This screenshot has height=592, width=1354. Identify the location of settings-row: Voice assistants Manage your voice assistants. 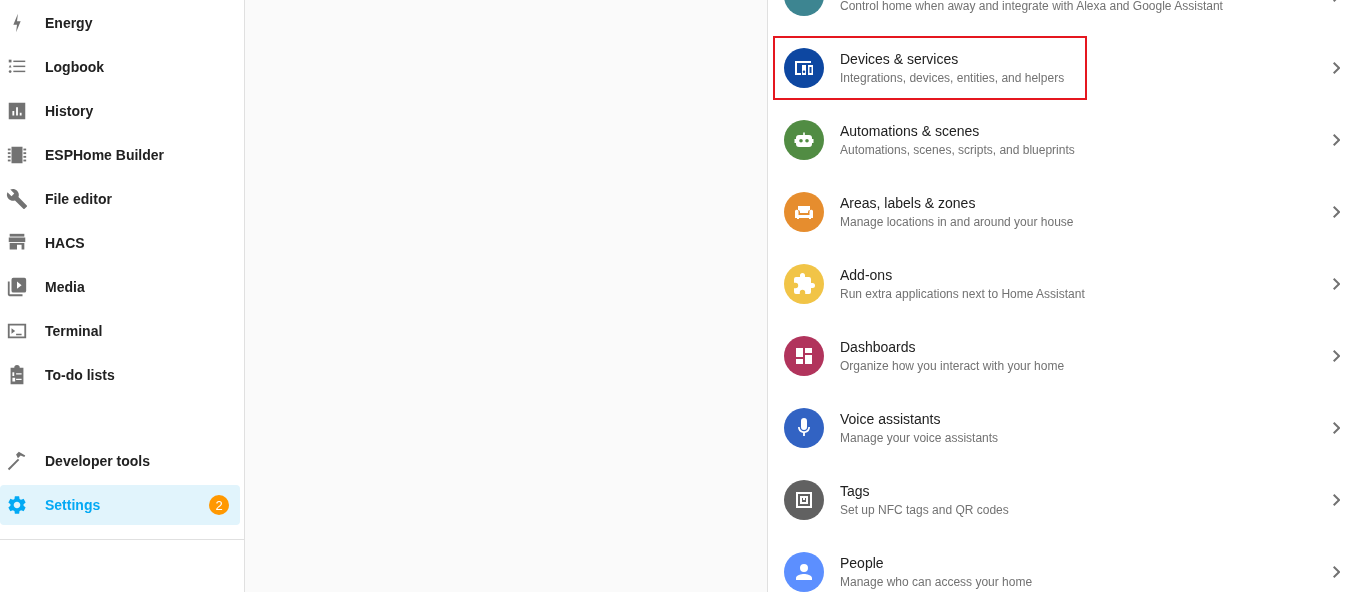
(1061, 428).